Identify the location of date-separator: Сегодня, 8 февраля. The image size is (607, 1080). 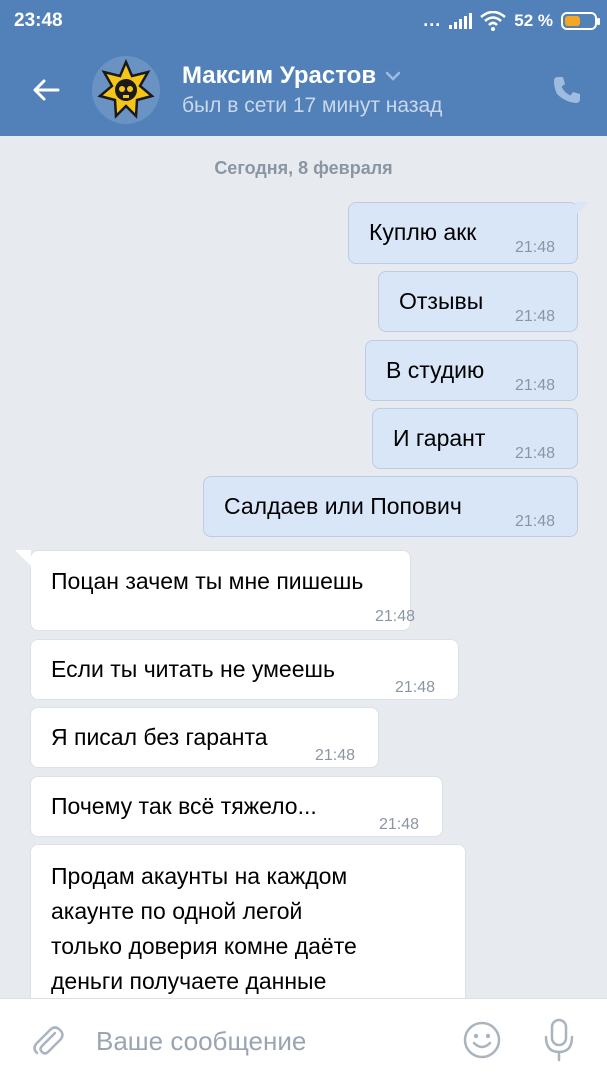
(303, 168).